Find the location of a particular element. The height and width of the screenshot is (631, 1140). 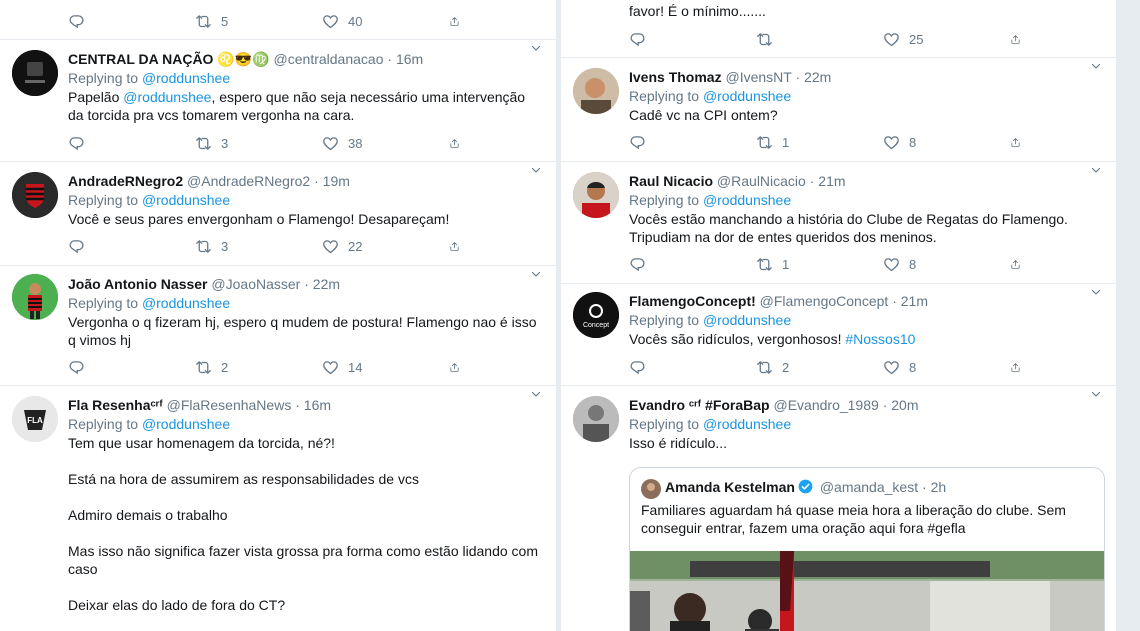

author-name: CENTRAL DA NAÇÃO ♌😎♍ is located at coordinates (169, 59).